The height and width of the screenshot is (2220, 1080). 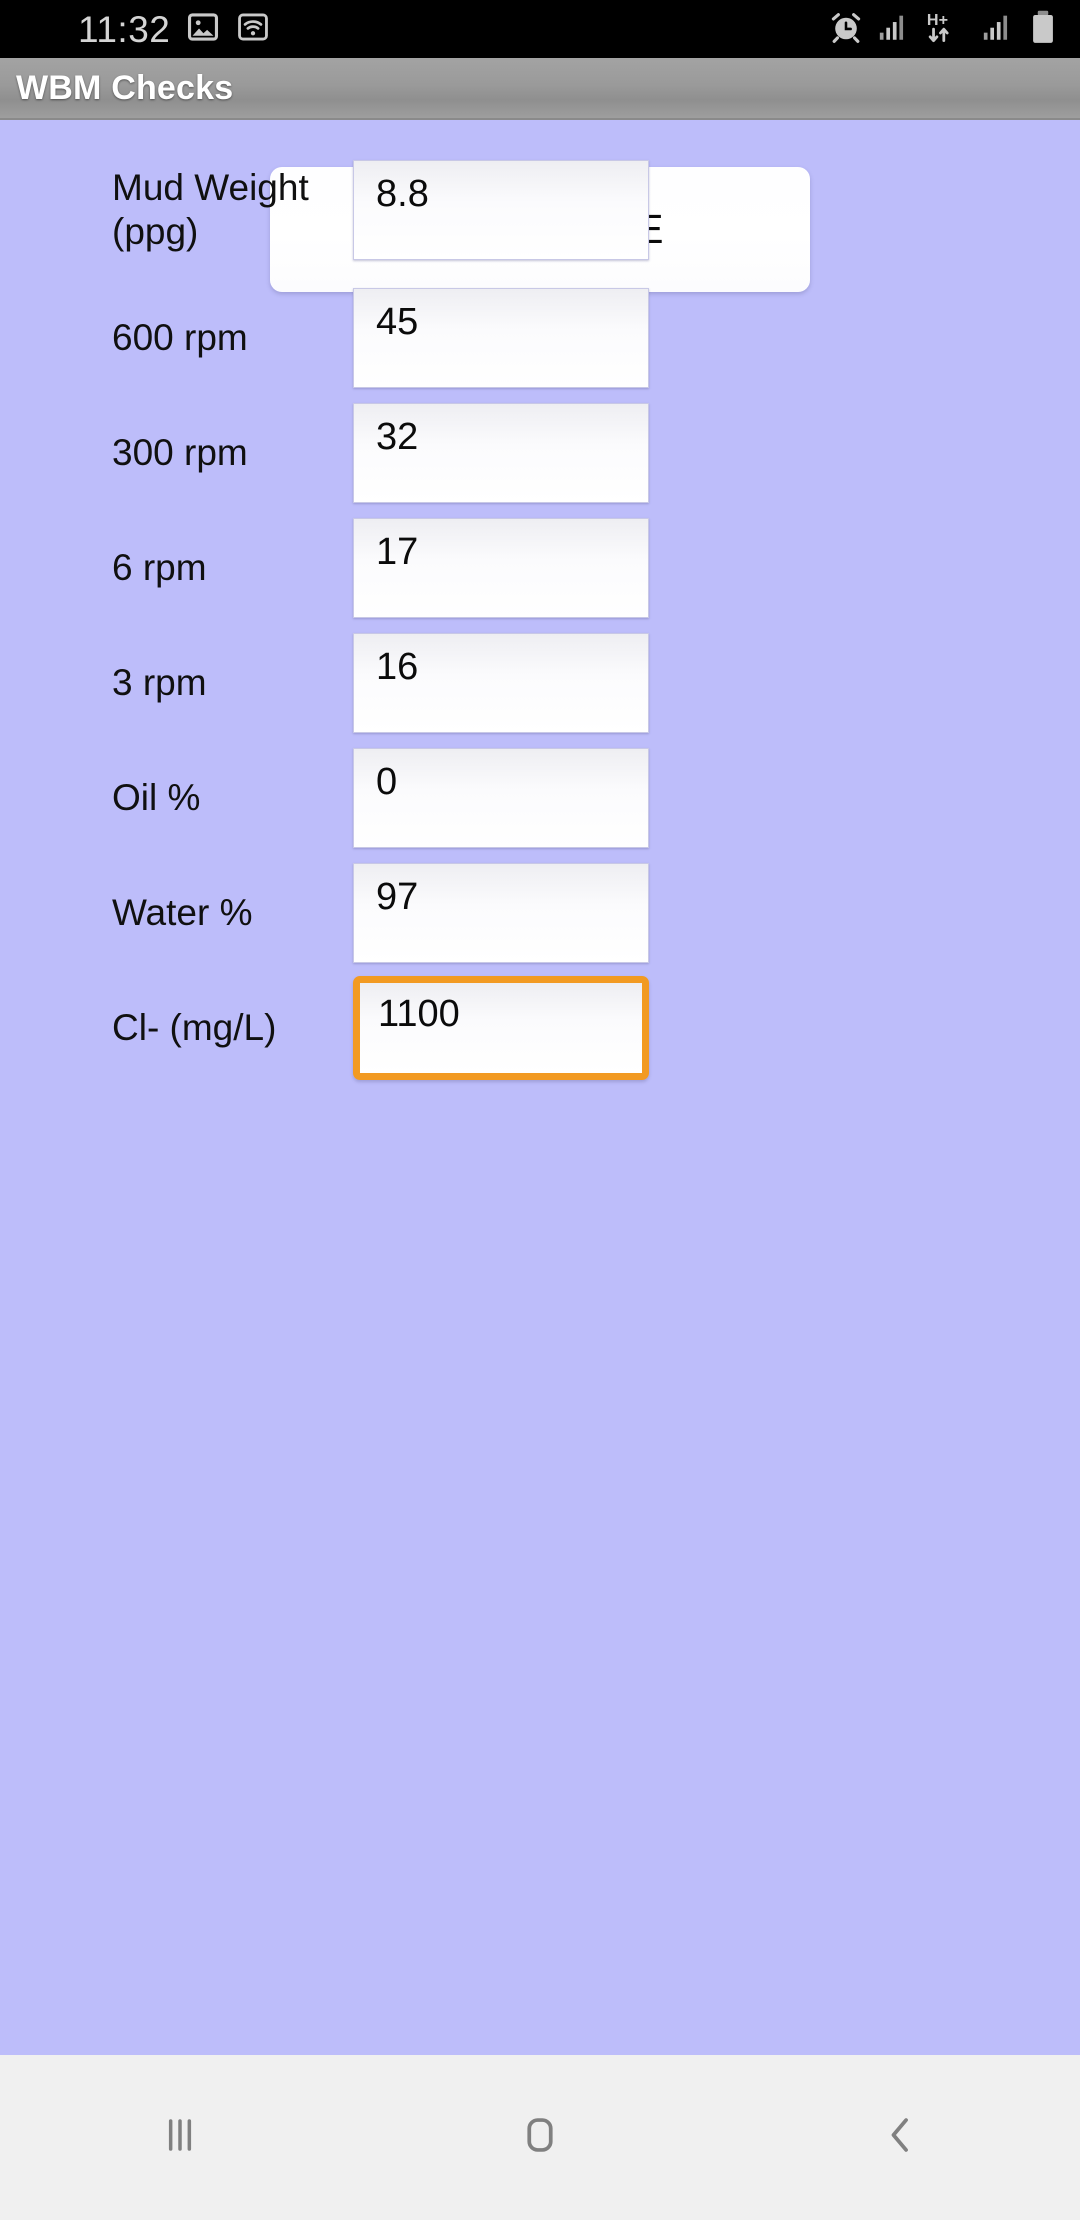 I want to click on form-row-600-rpm: 600 rpm 45, so click(x=540, y=337).